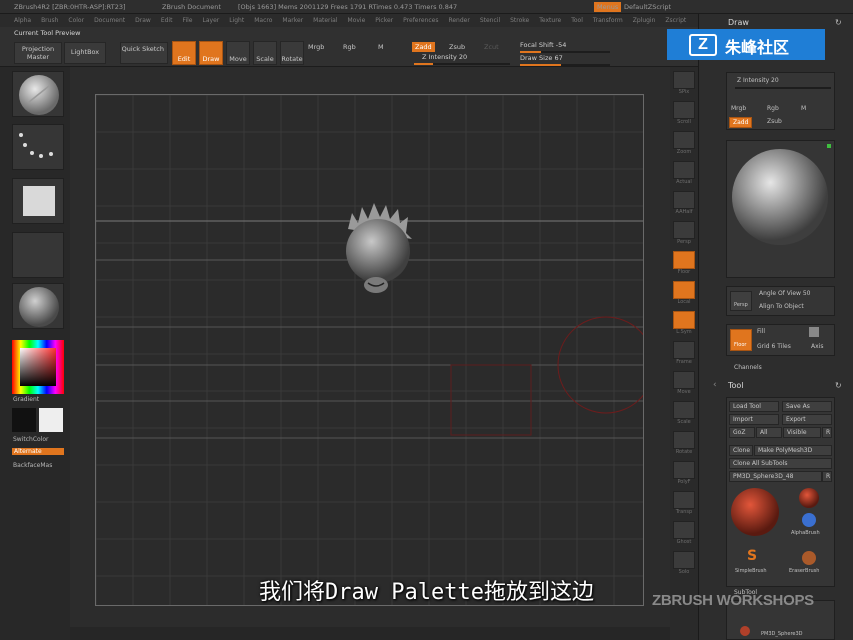 Image resolution: width=853 pixels, height=640 pixels. Describe the element at coordinates (490, 20) in the screenshot. I see `menu-stencil: Stencil` at that location.